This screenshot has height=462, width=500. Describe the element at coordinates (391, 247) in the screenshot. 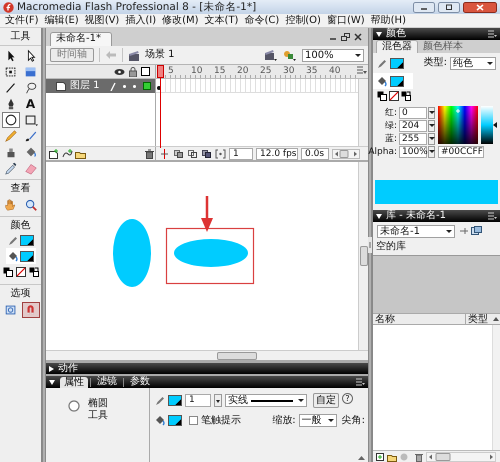

I see `library-status: 空的库` at that location.